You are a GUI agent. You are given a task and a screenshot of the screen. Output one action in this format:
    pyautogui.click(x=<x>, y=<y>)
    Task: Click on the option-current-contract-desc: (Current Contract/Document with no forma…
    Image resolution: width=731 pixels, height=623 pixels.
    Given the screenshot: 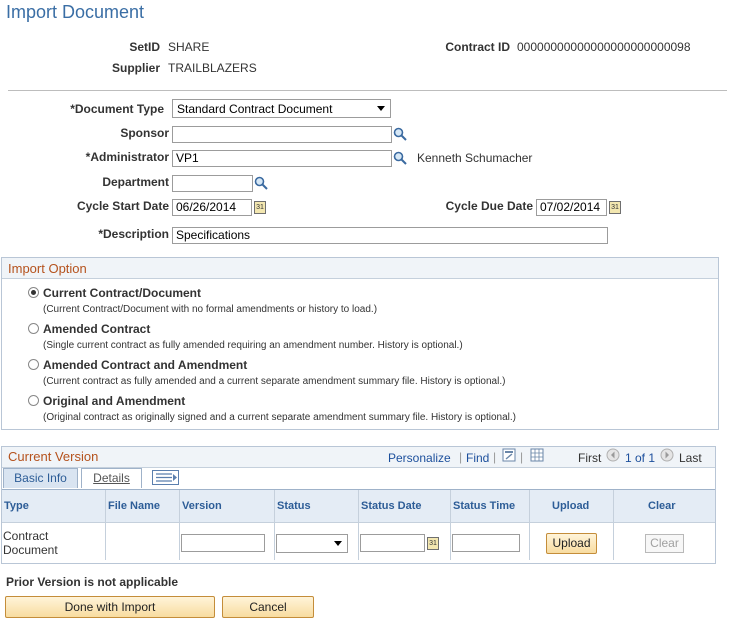 What is the action you would take?
    pyautogui.click(x=210, y=309)
    